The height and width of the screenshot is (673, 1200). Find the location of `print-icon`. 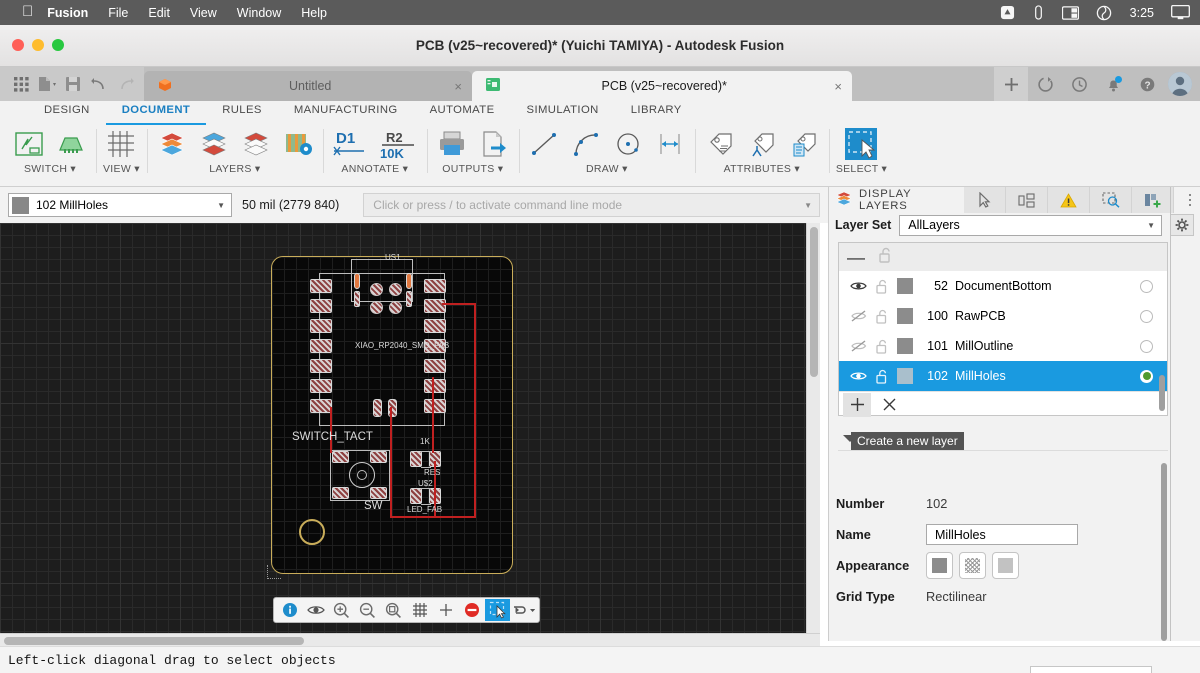

print-icon is located at coordinates (452, 144).